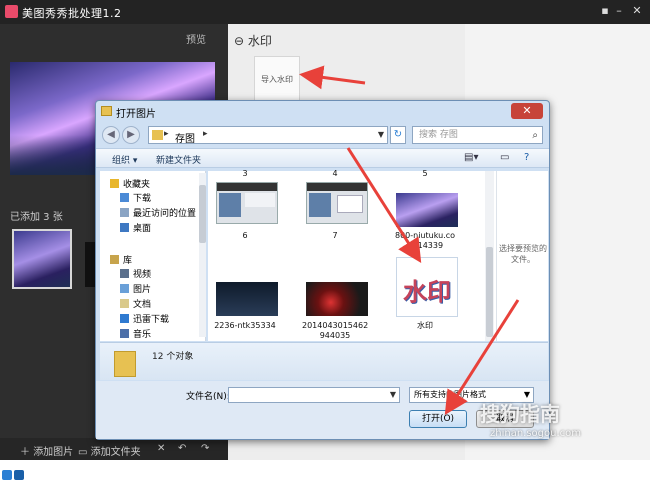 The height and width of the screenshot is (484, 650). I want to click on object-count: 12 个对象, so click(173, 357).